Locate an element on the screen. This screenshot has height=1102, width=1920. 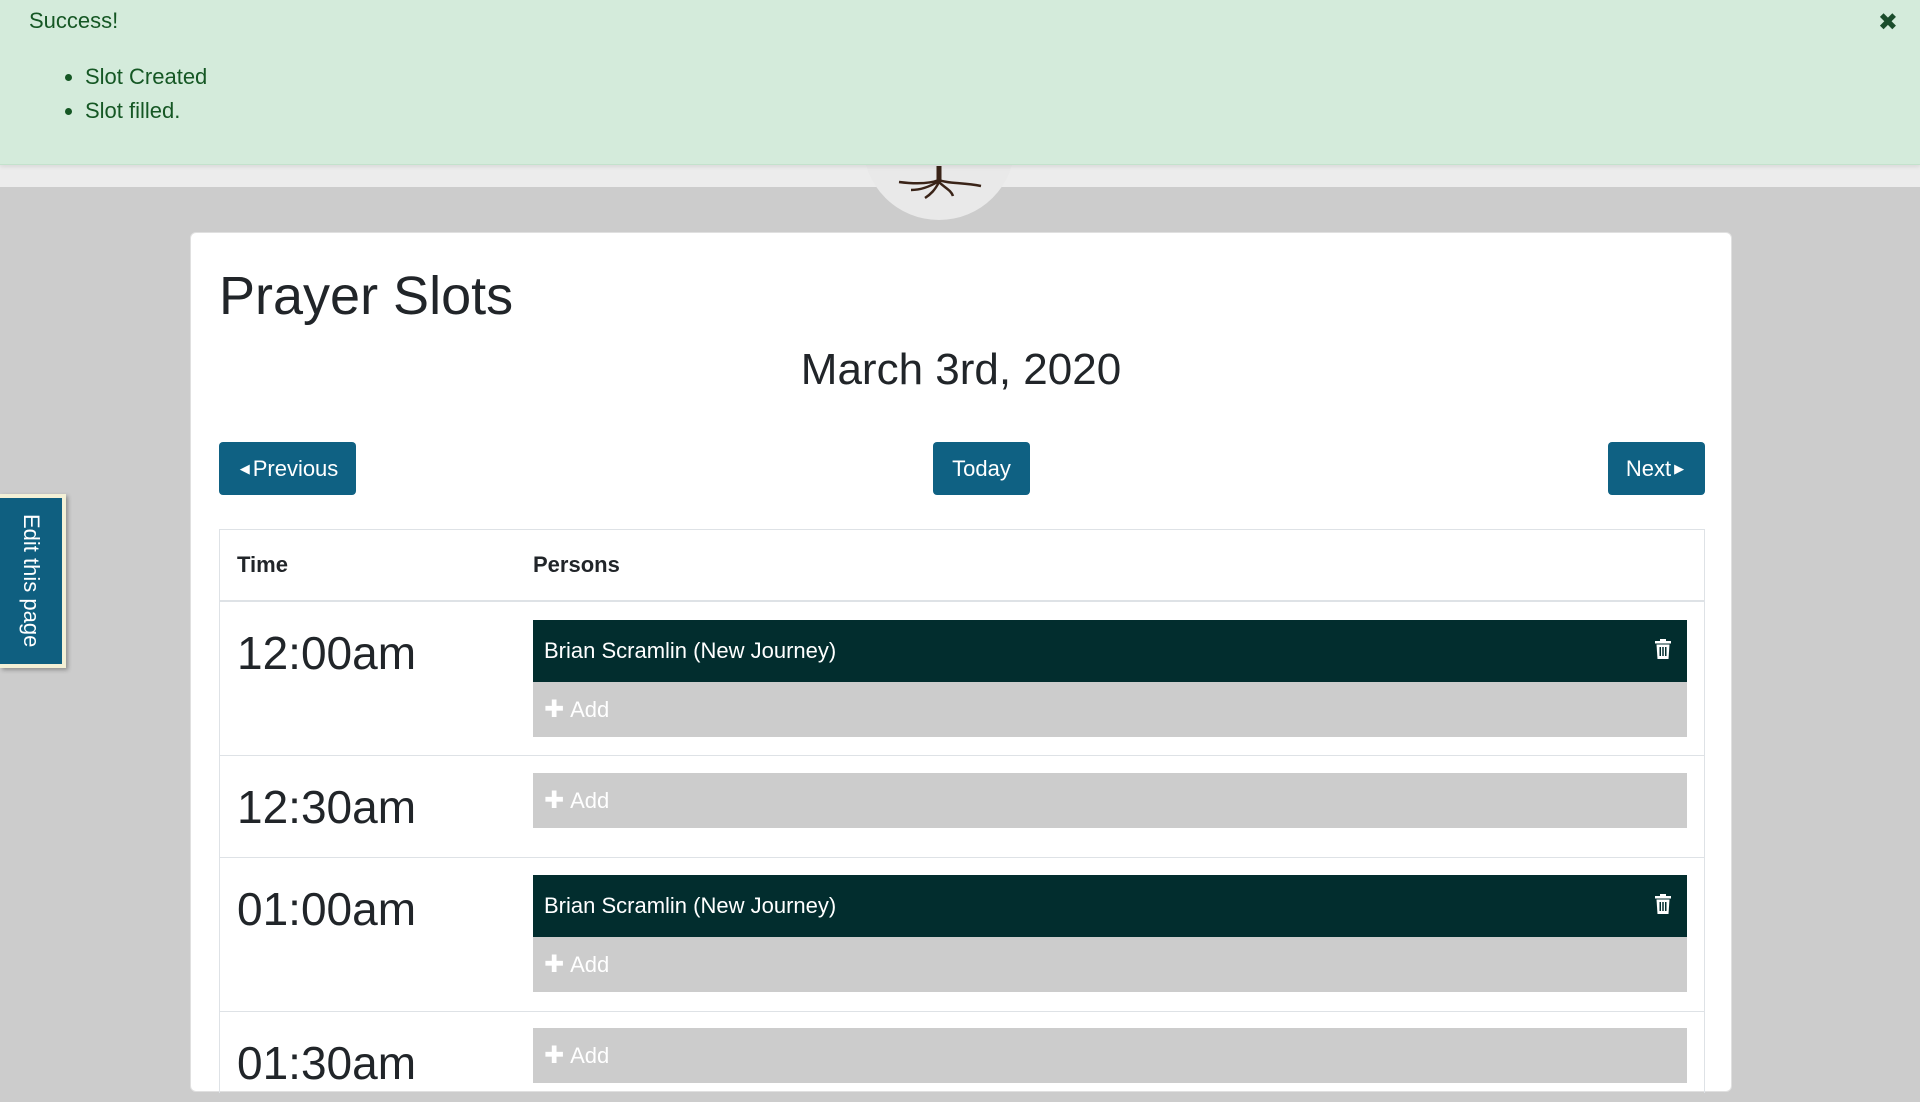
table-row: 01:30am ✚ Add is located at coordinates (962, 1057).